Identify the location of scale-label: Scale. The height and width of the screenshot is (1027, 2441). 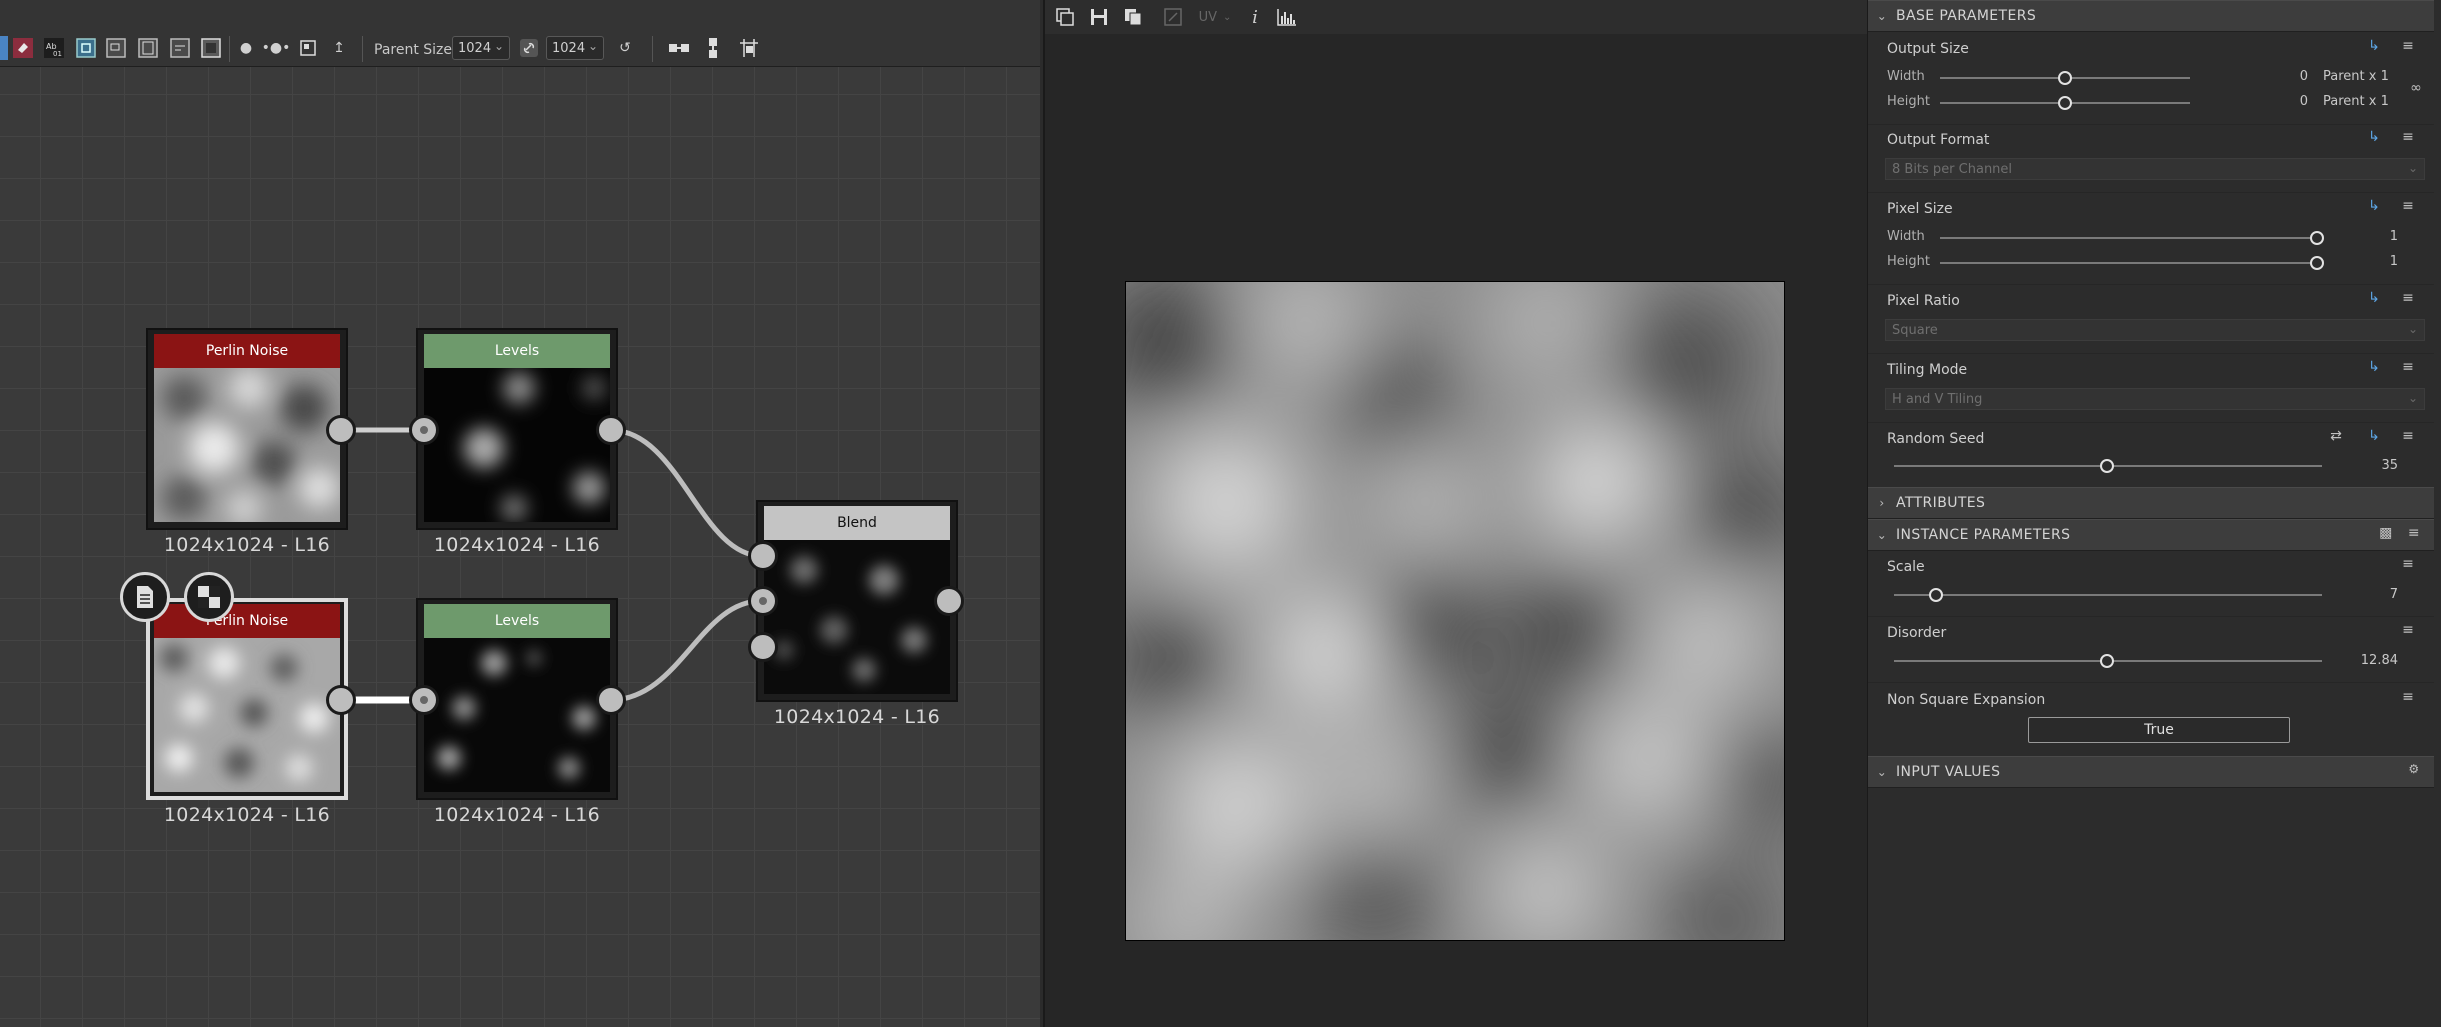
(1906, 567).